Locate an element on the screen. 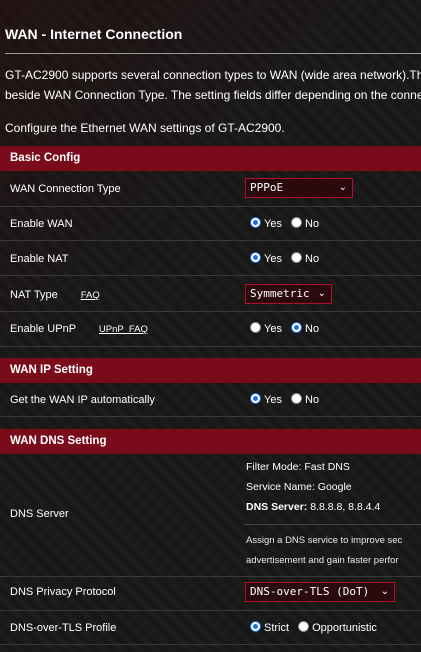  row-enable-wan: Enable WAN Yes No is located at coordinates (210, 224).